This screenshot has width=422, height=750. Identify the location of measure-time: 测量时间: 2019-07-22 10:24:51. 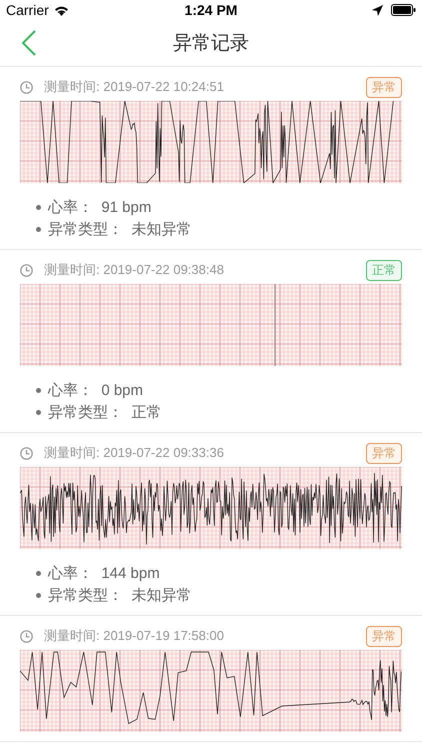
(134, 87).